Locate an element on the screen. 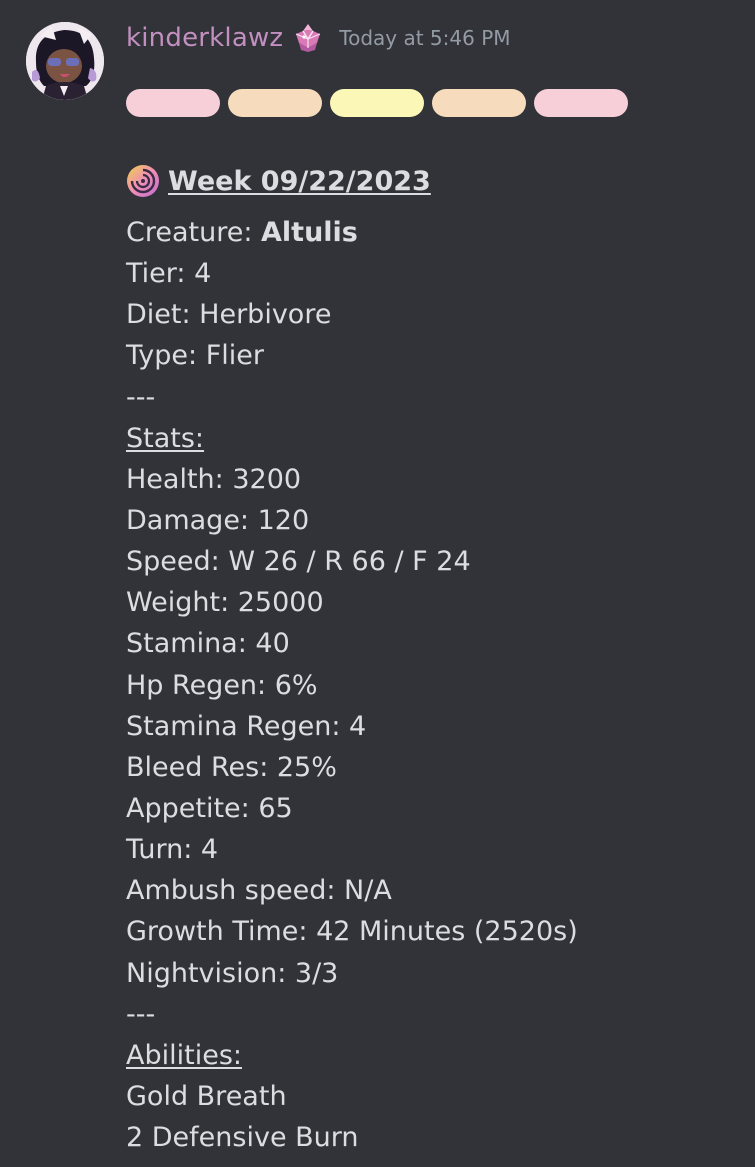 The width and height of the screenshot is (755, 1167). username: kinderklawz is located at coordinates (204, 38).